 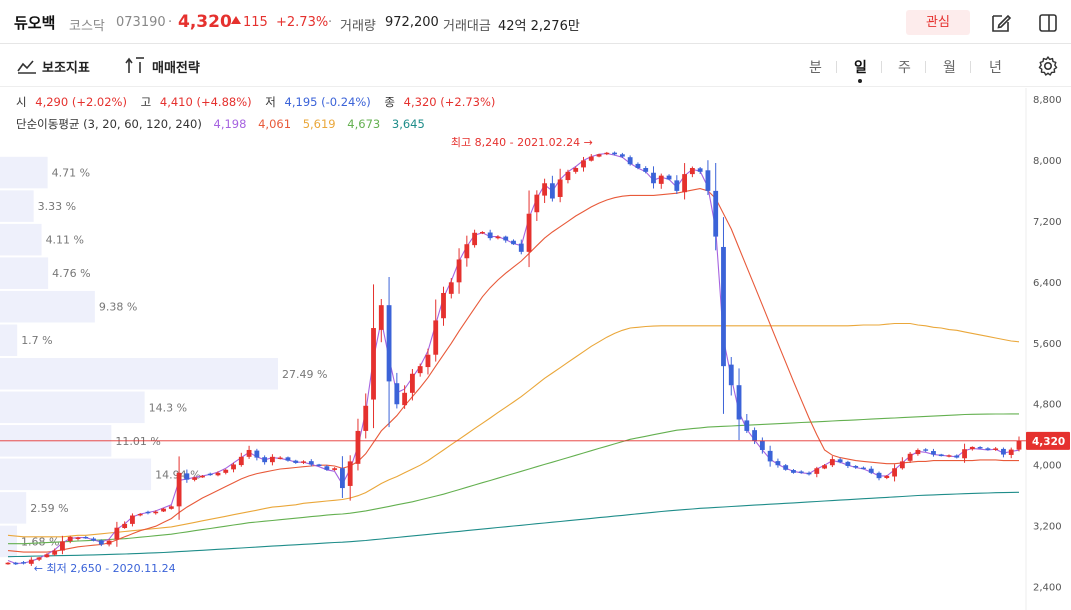 What do you see at coordinates (255, 22) in the screenshot?
I see `price-change: 115` at bounding box center [255, 22].